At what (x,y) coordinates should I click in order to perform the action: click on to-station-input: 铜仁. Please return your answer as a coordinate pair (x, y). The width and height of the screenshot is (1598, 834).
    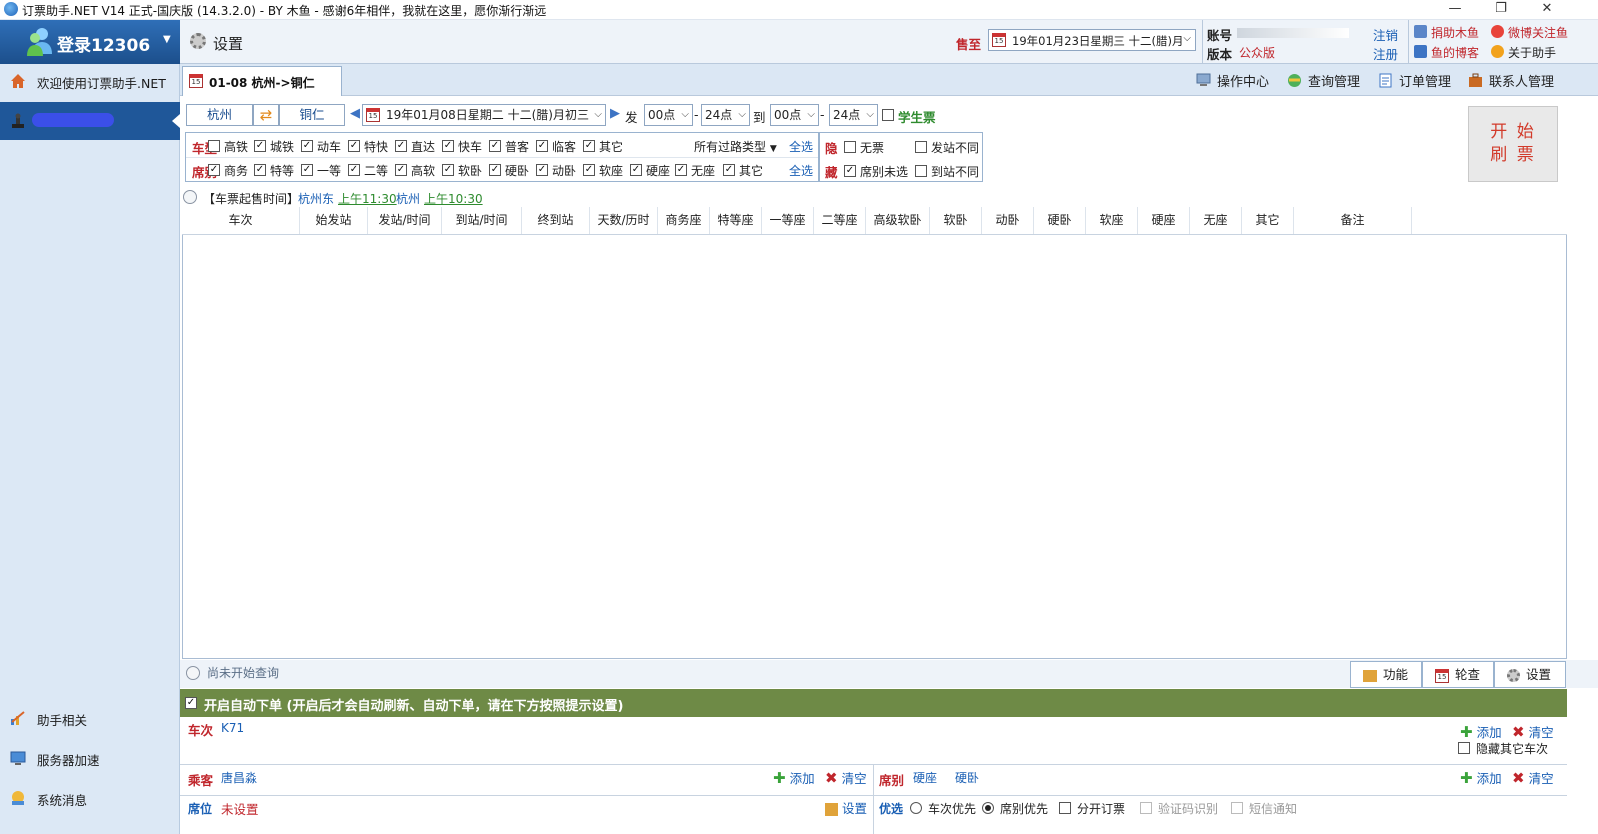
    Looking at the image, I should click on (312, 115).